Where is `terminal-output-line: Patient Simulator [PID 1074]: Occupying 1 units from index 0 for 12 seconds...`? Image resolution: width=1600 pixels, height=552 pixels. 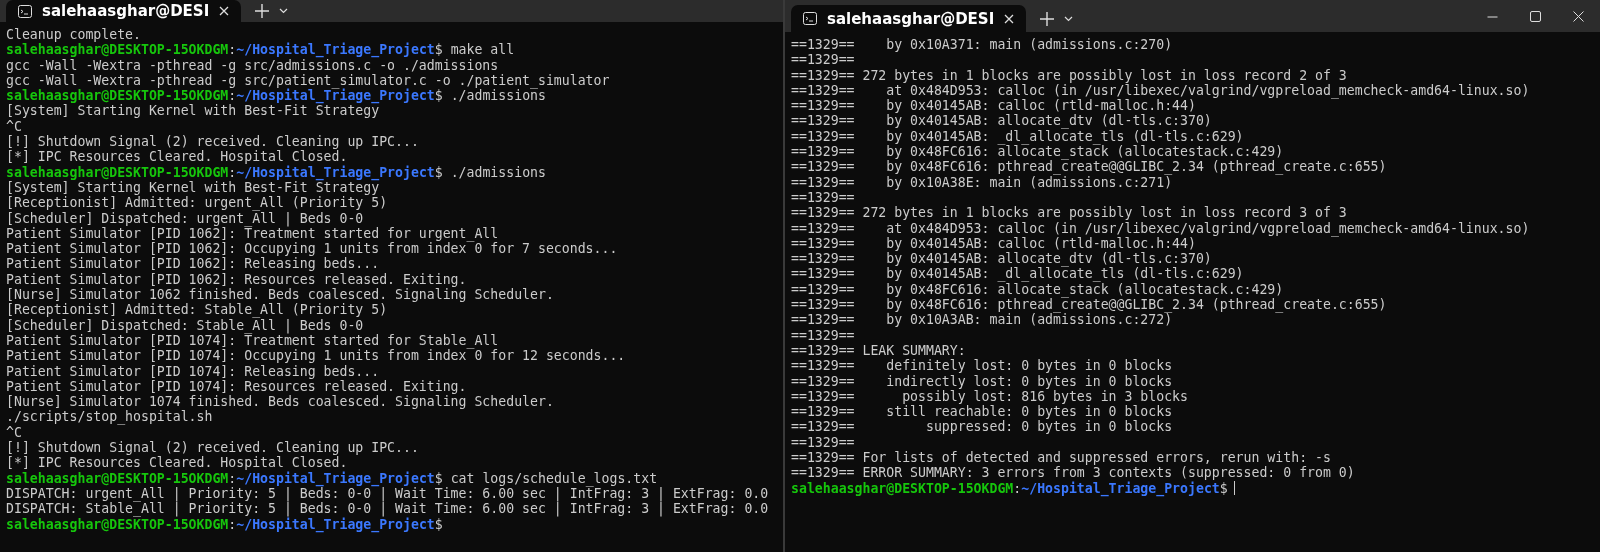
terminal-output-line: Patient Simulator [PID 1074]: Occupying 1 units from index 0 for 12 seconds... is located at coordinates (316, 356).